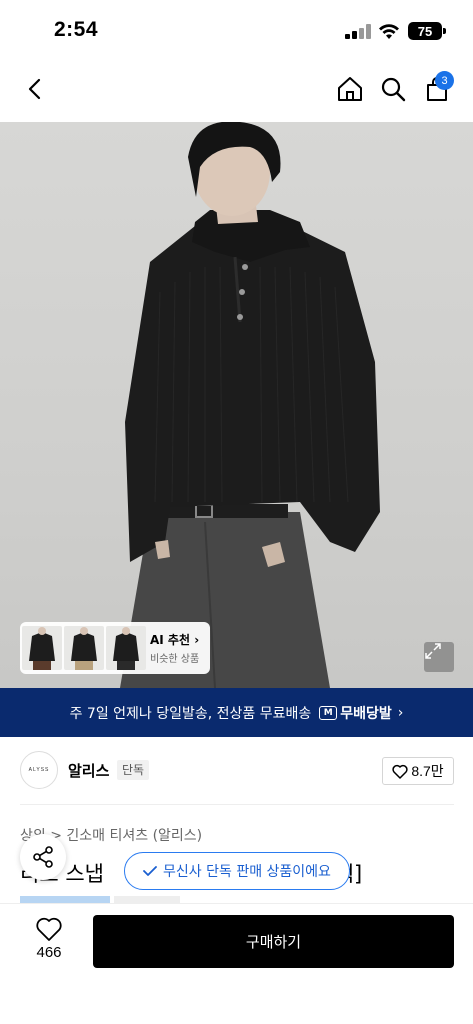 Image resolution: width=473 pixels, height=1024 pixels. What do you see at coordinates (236, 91) in the screenshot?
I see `nav-bar` at bounding box center [236, 91].